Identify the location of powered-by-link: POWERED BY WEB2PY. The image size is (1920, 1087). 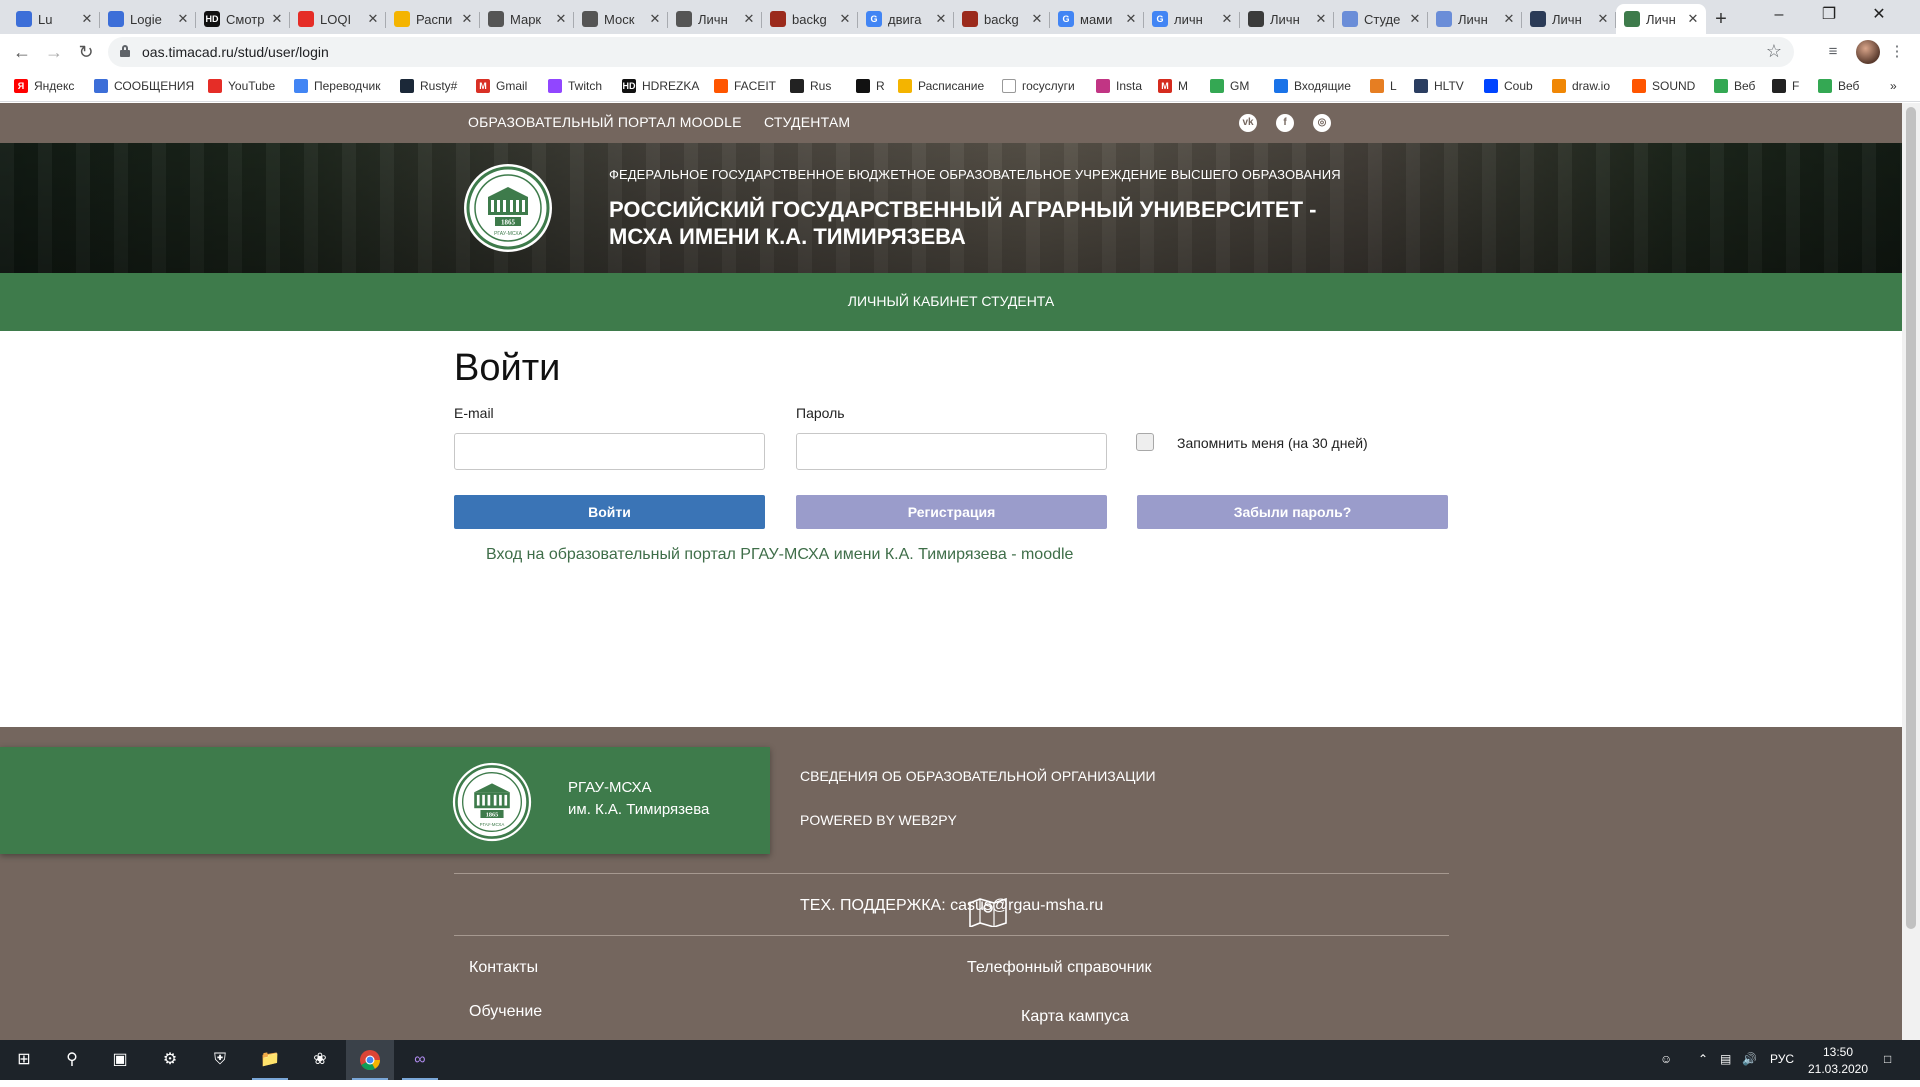
(878, 820).